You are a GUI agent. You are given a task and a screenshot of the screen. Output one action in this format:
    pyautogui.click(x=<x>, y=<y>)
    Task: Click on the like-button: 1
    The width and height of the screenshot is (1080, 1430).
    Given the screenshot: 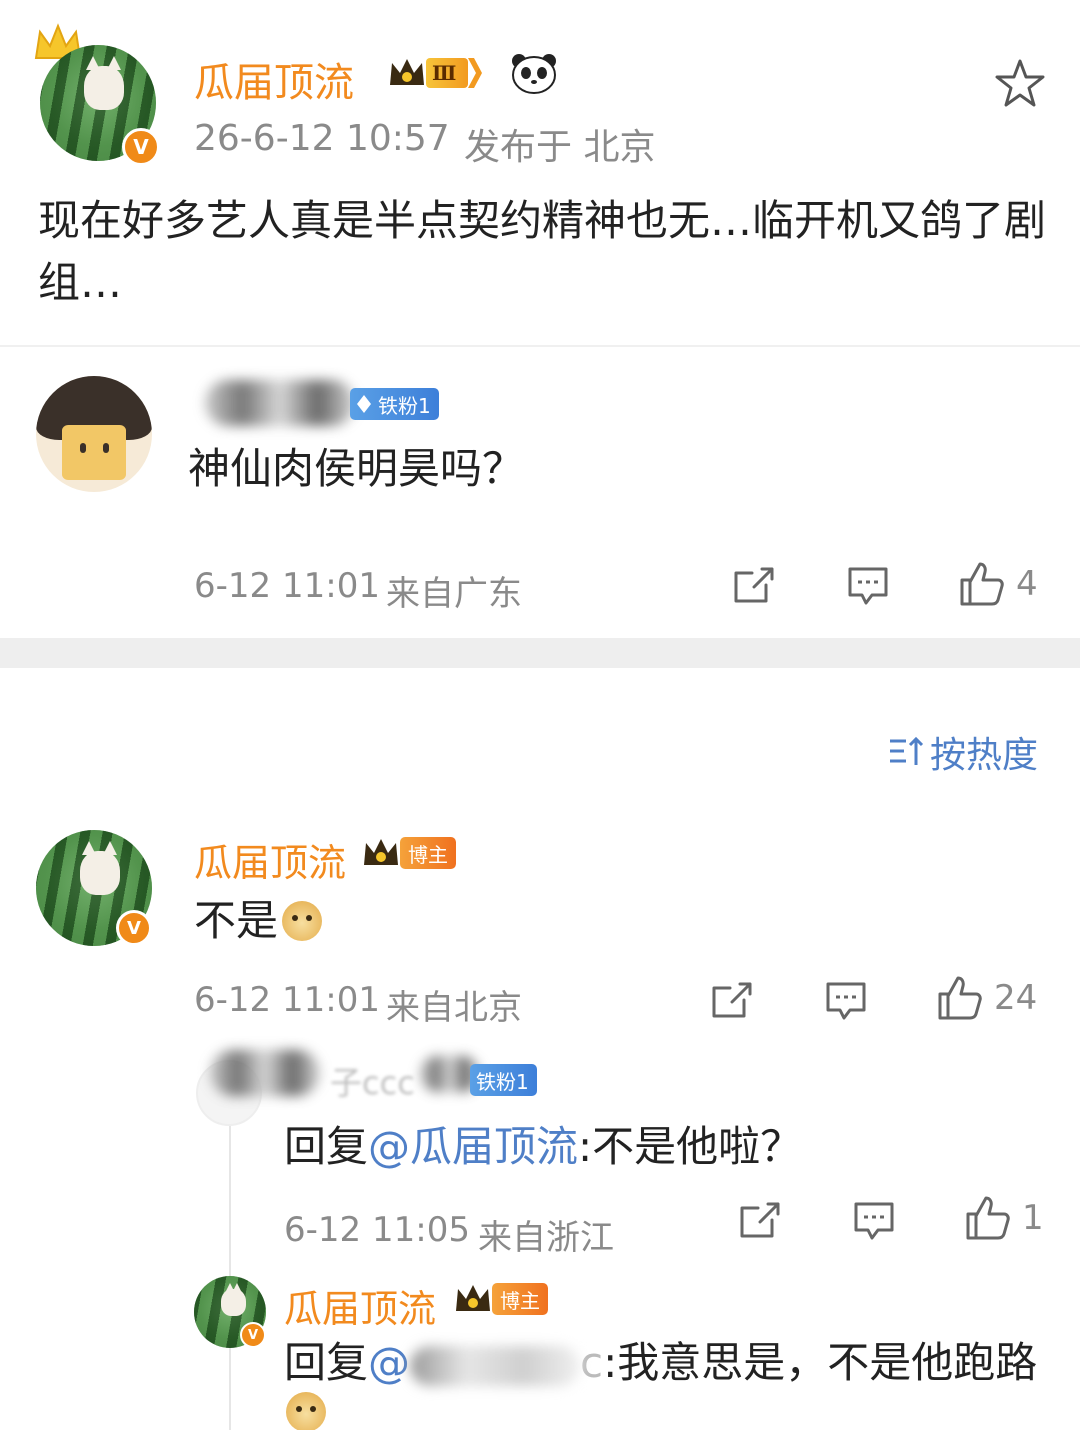 What is the action you would take?
    pyautogui.click(x=1004, y=1218)
    